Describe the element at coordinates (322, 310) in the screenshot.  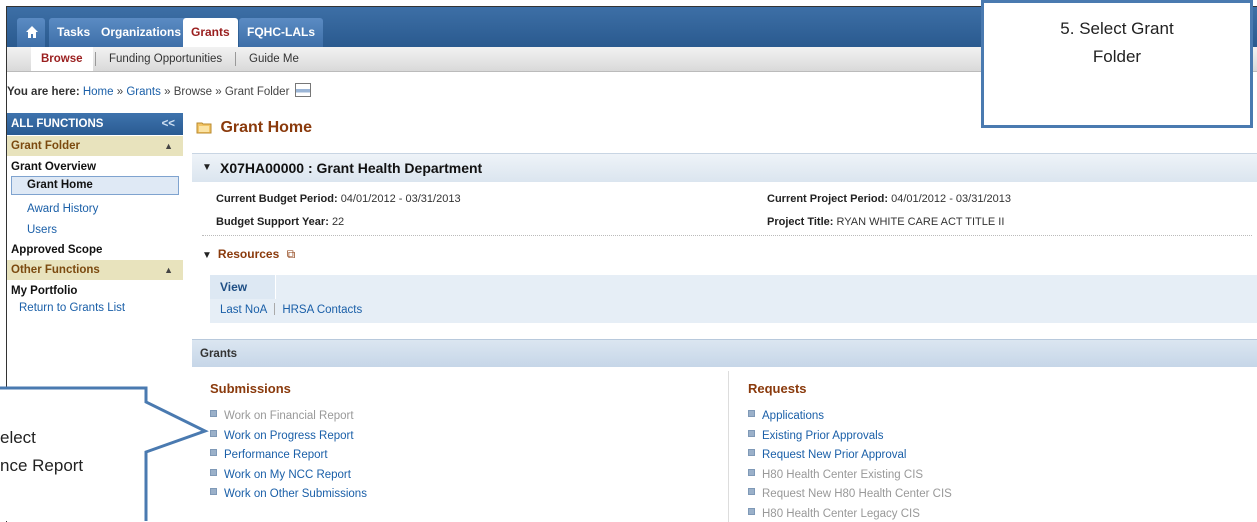
I see `hrsa-contacts-link: HRSA Contacts` at that location.